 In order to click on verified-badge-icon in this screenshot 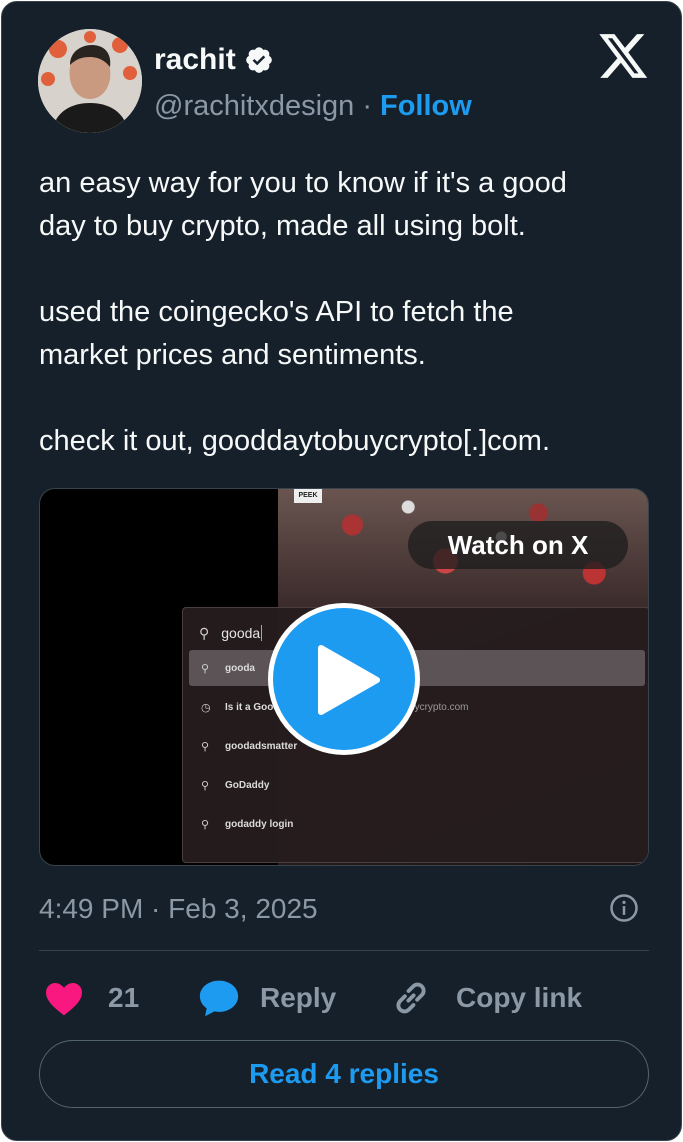, I will do `click(258, 60)`.